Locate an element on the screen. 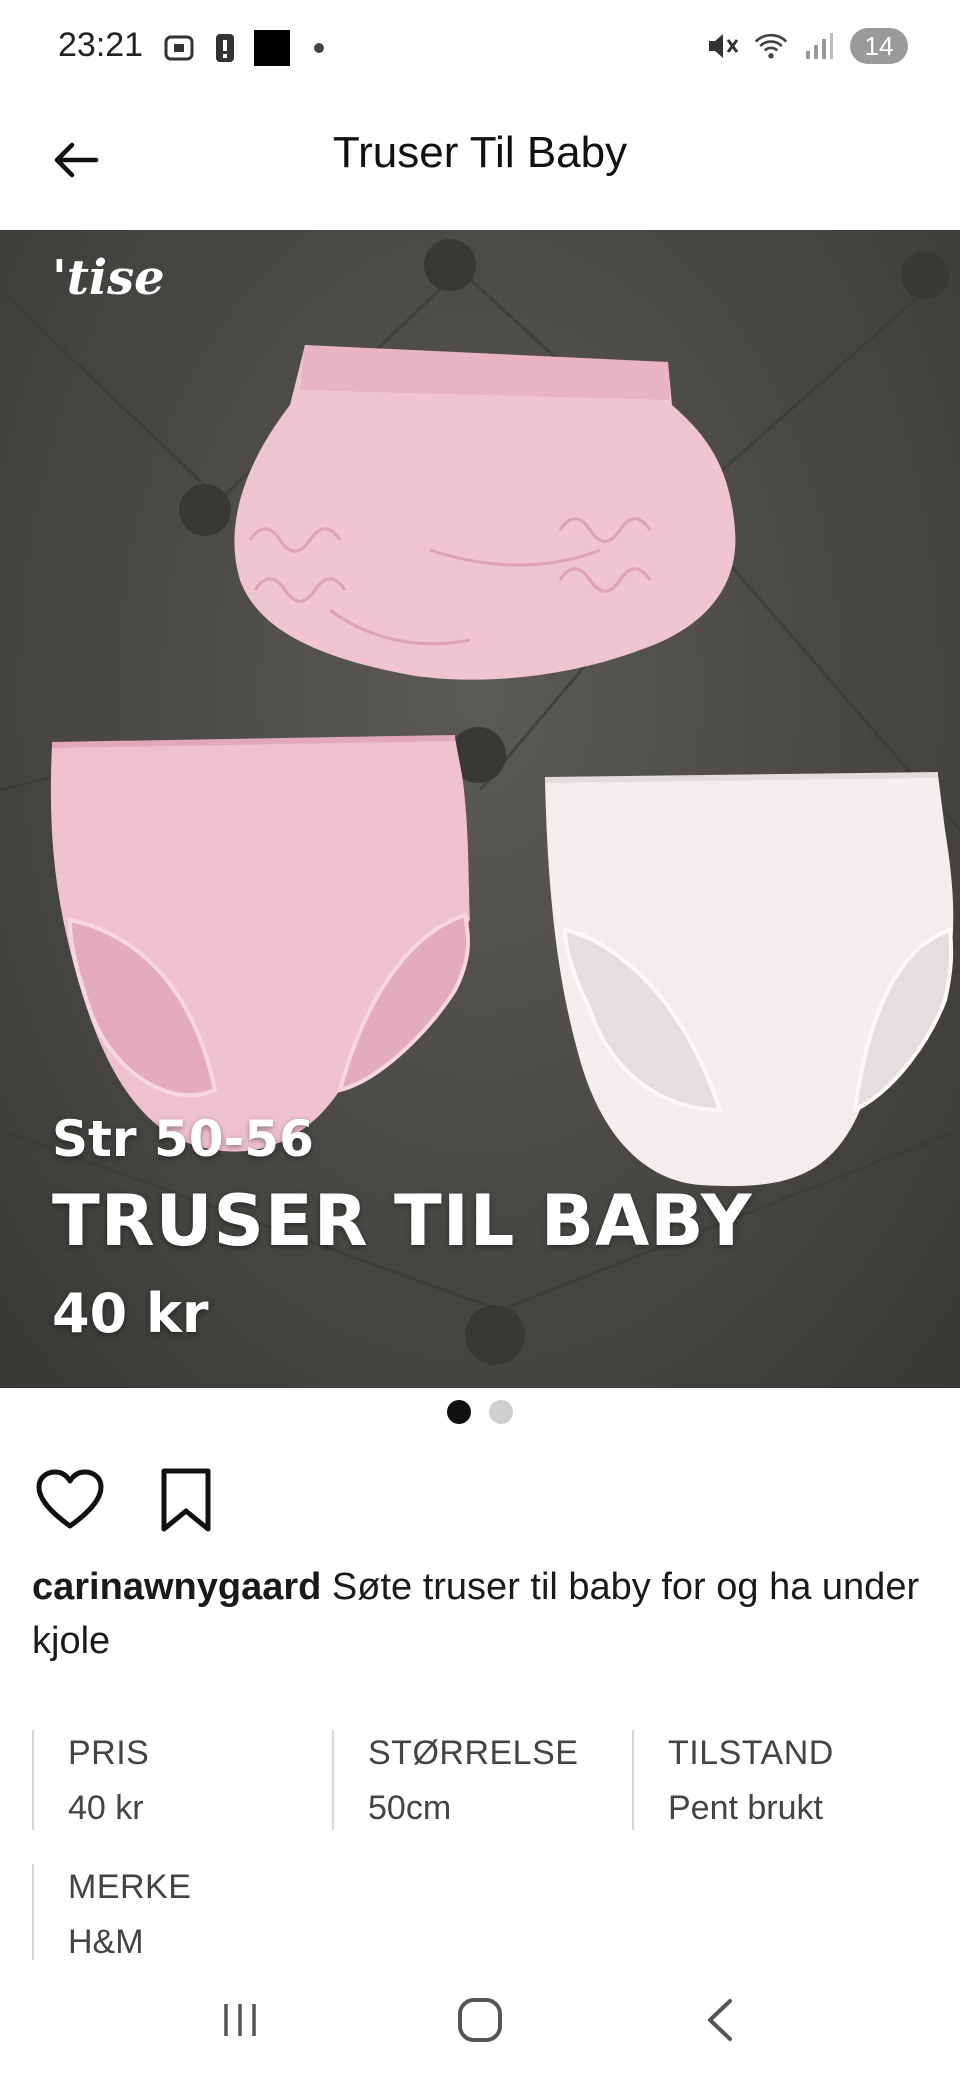 This screenshot has height=2080, width=960. nav-back-button is located at coordinates (720, 2020).